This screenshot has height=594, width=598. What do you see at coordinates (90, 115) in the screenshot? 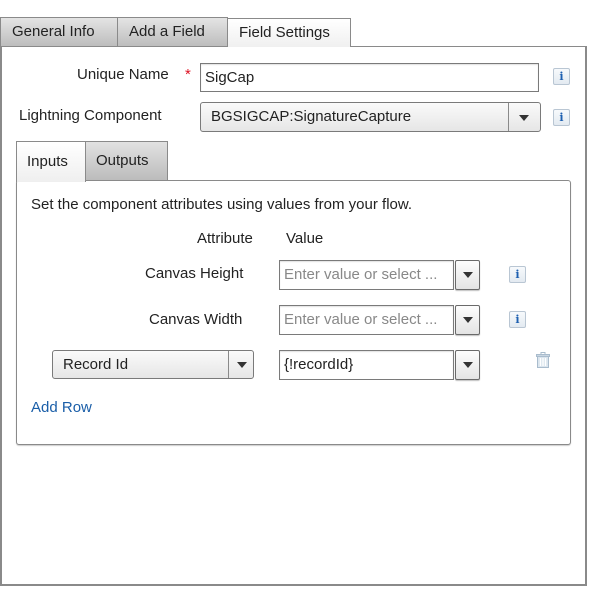
I see `lightning-component-label: Lightning Component` at bounding box center [90, 115].